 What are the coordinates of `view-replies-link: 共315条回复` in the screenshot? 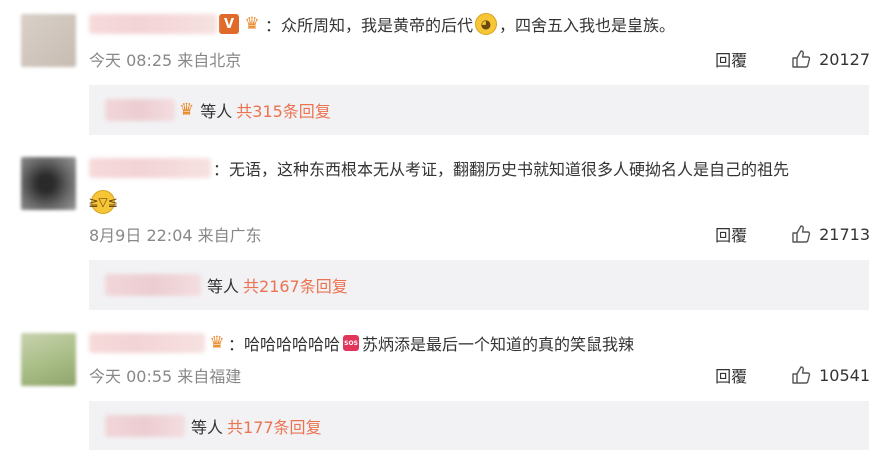 It's located at (283, 110).